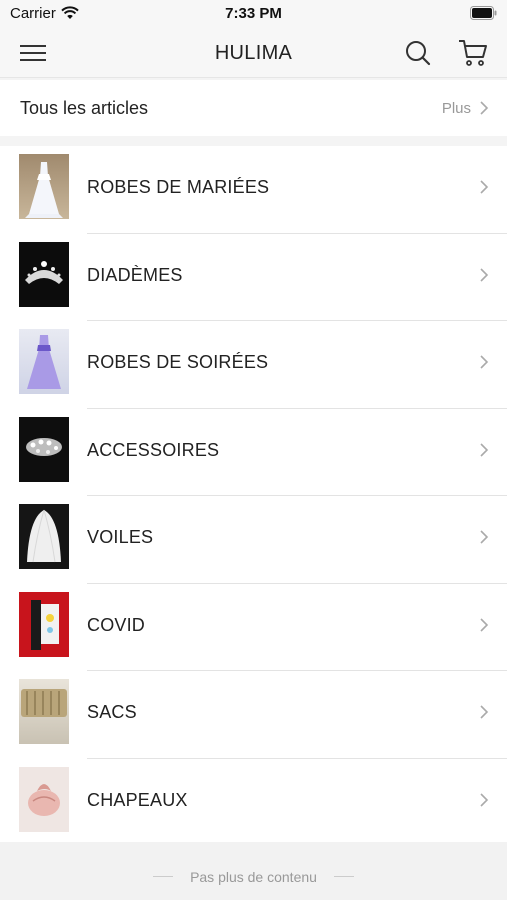  What do you see at coordinates (44, 711) in the screenshot?
I see `bag-thumbnail` at bounding box center [44, 711].